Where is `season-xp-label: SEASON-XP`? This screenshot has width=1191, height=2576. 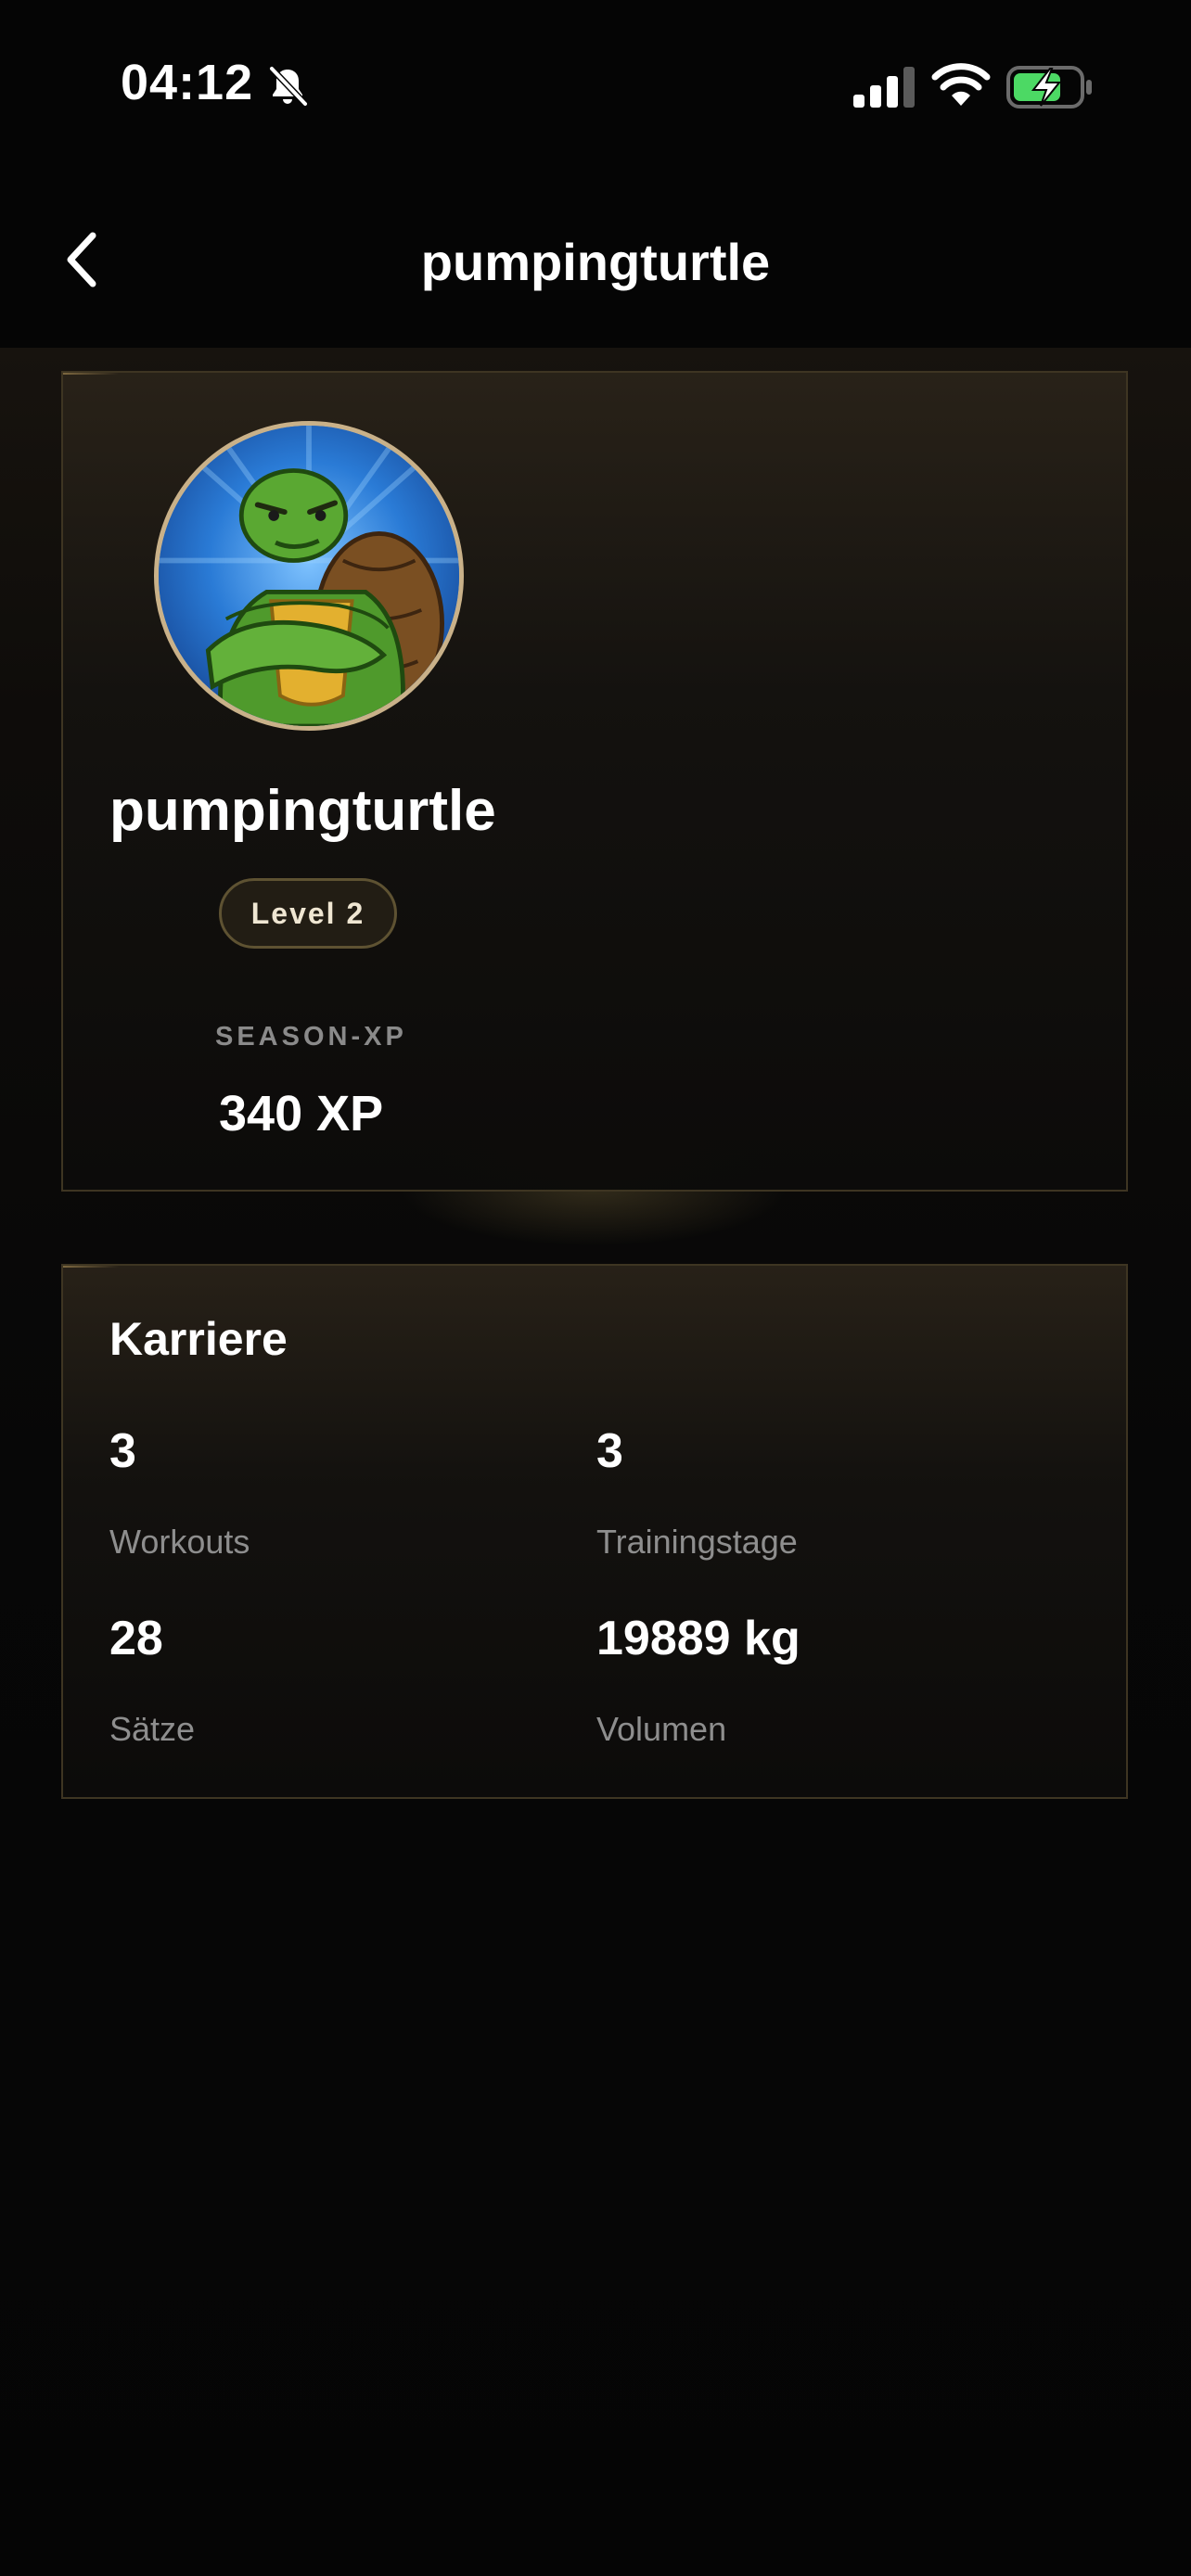 season-xp-label: SEASON-XP is located at coordinates (311, 1037).